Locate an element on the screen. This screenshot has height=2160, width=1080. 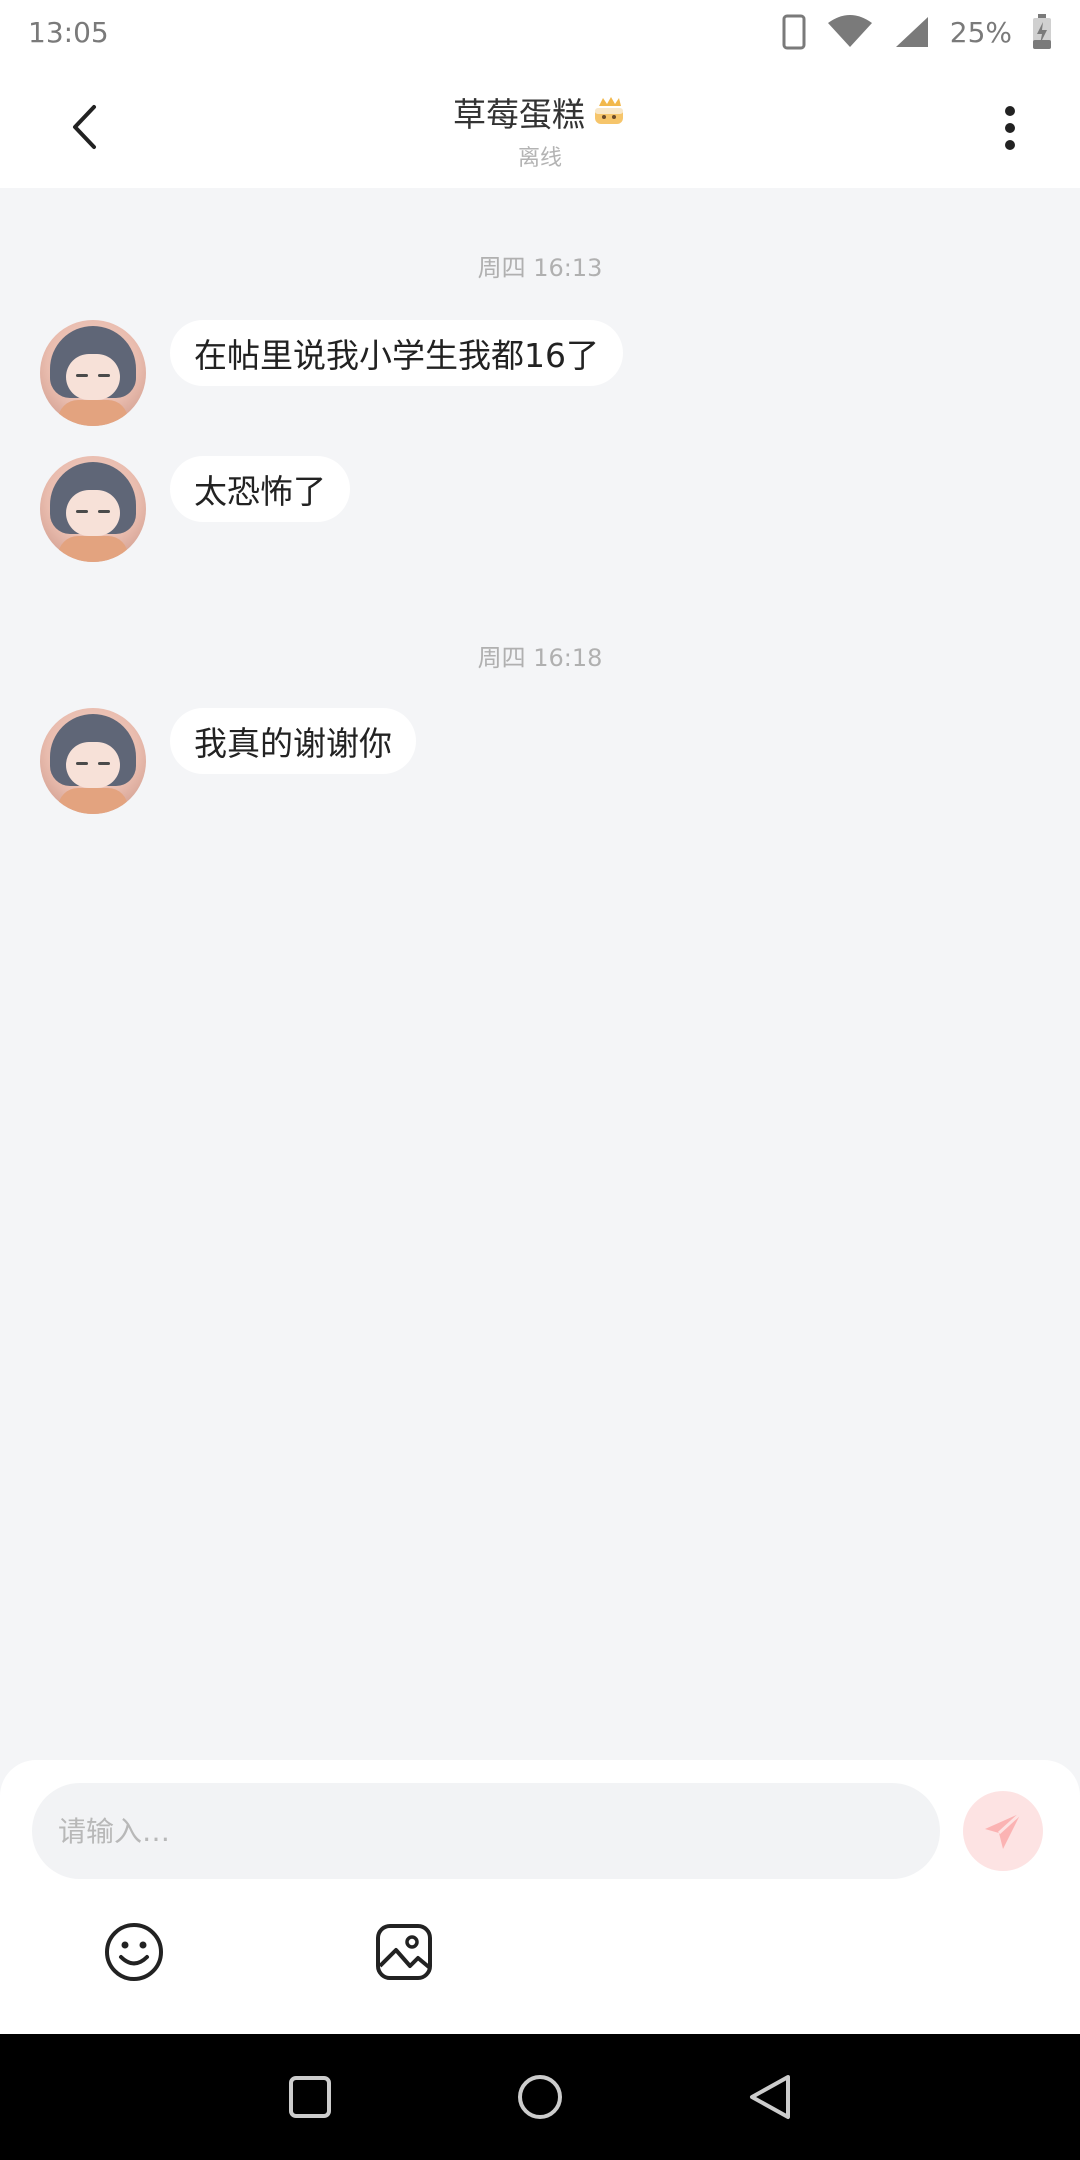
triangle-back-icon is located at coordinates (770, 2097).